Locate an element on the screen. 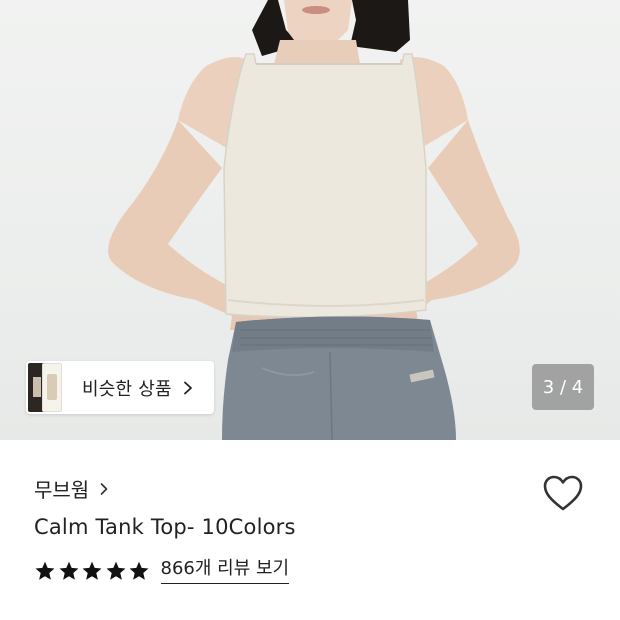 The image size is (620, 620). similar-thumbnail is located at coordinates (52, 387).